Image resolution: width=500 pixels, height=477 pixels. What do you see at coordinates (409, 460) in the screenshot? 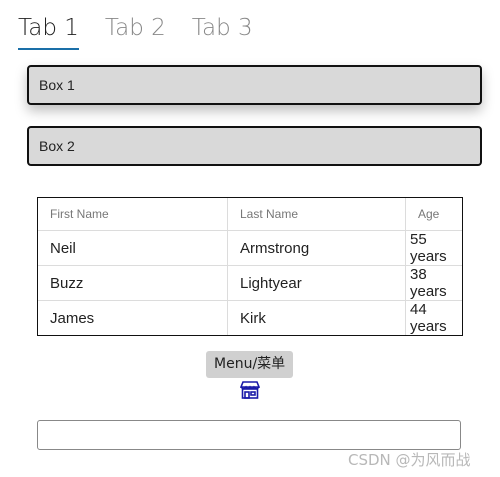
I see `watermark: CSDN @为风而战` at bounding box center [409, 460].